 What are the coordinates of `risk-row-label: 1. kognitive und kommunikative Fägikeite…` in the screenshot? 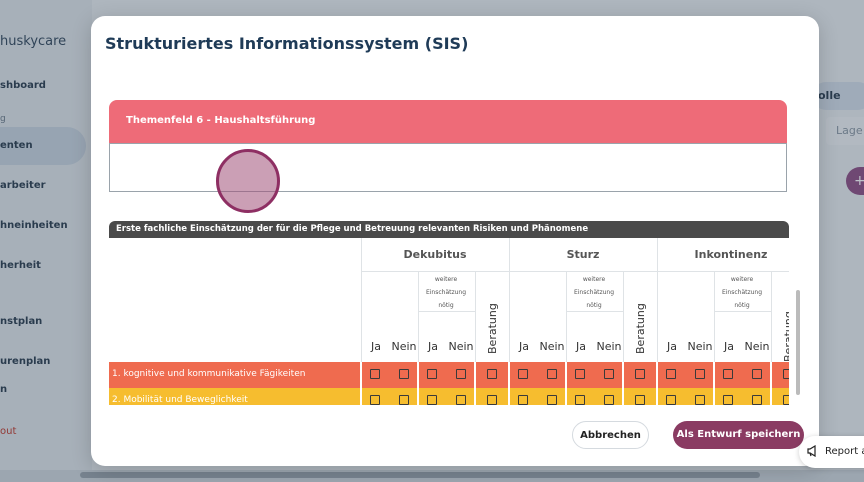 It's located at (209, 374).